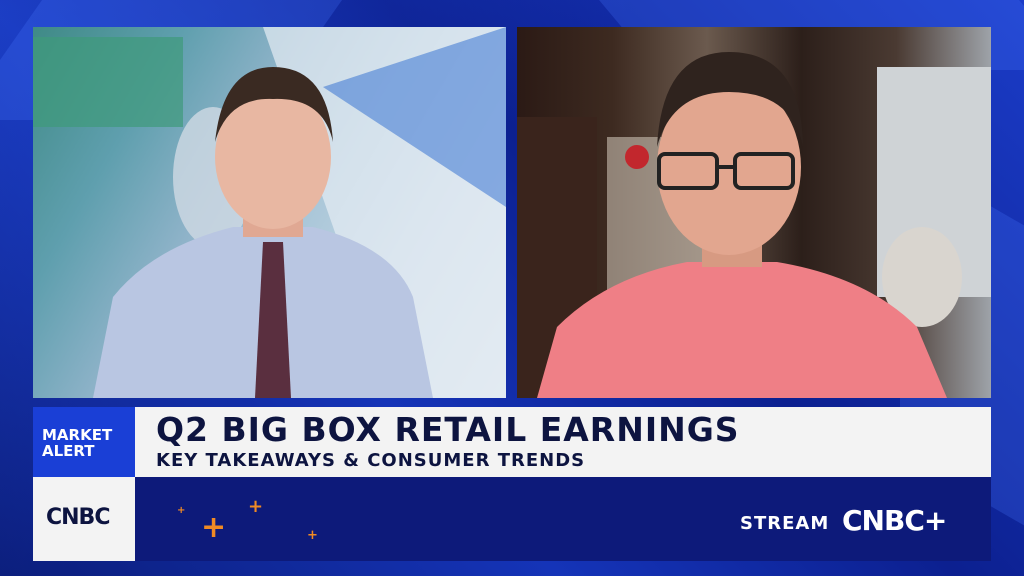  Describe the element at coordinates (448, 429) in the screenshot. I see `headline: Q2 BIG BOX RETAIL EARNINGS` at that location.